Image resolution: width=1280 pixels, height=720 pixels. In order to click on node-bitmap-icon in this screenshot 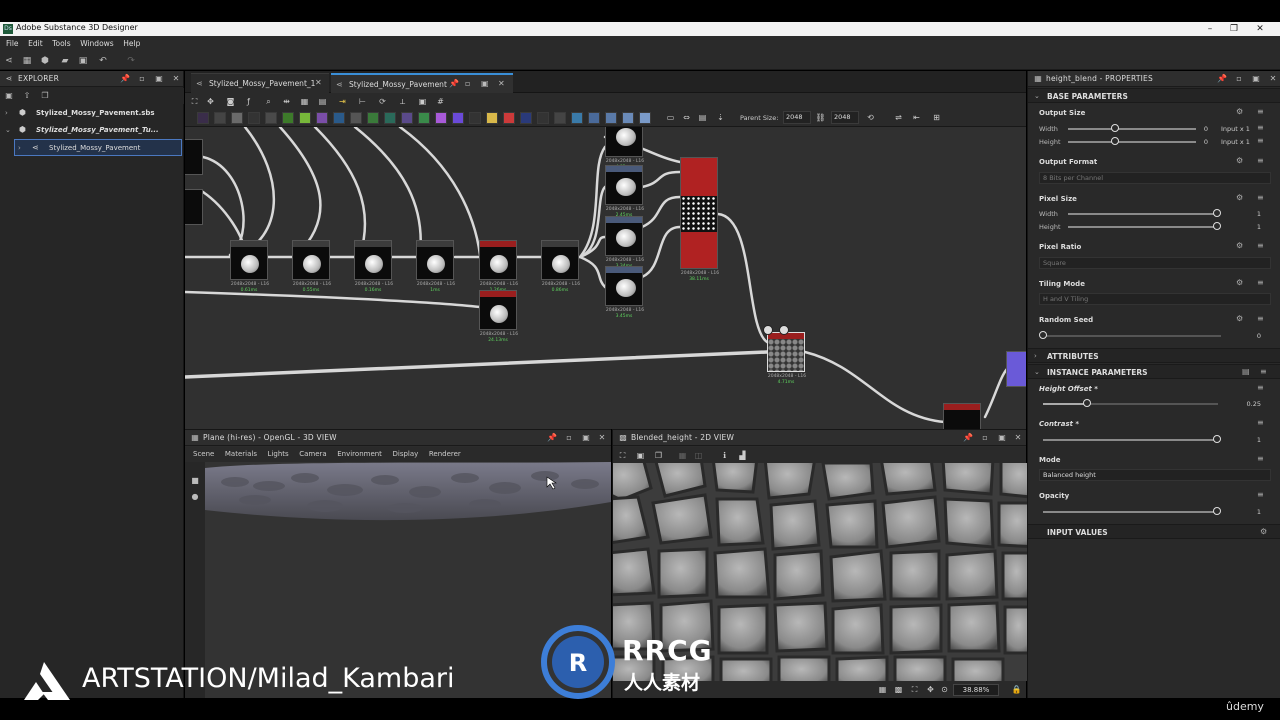, I will do `click(220, 118)`.